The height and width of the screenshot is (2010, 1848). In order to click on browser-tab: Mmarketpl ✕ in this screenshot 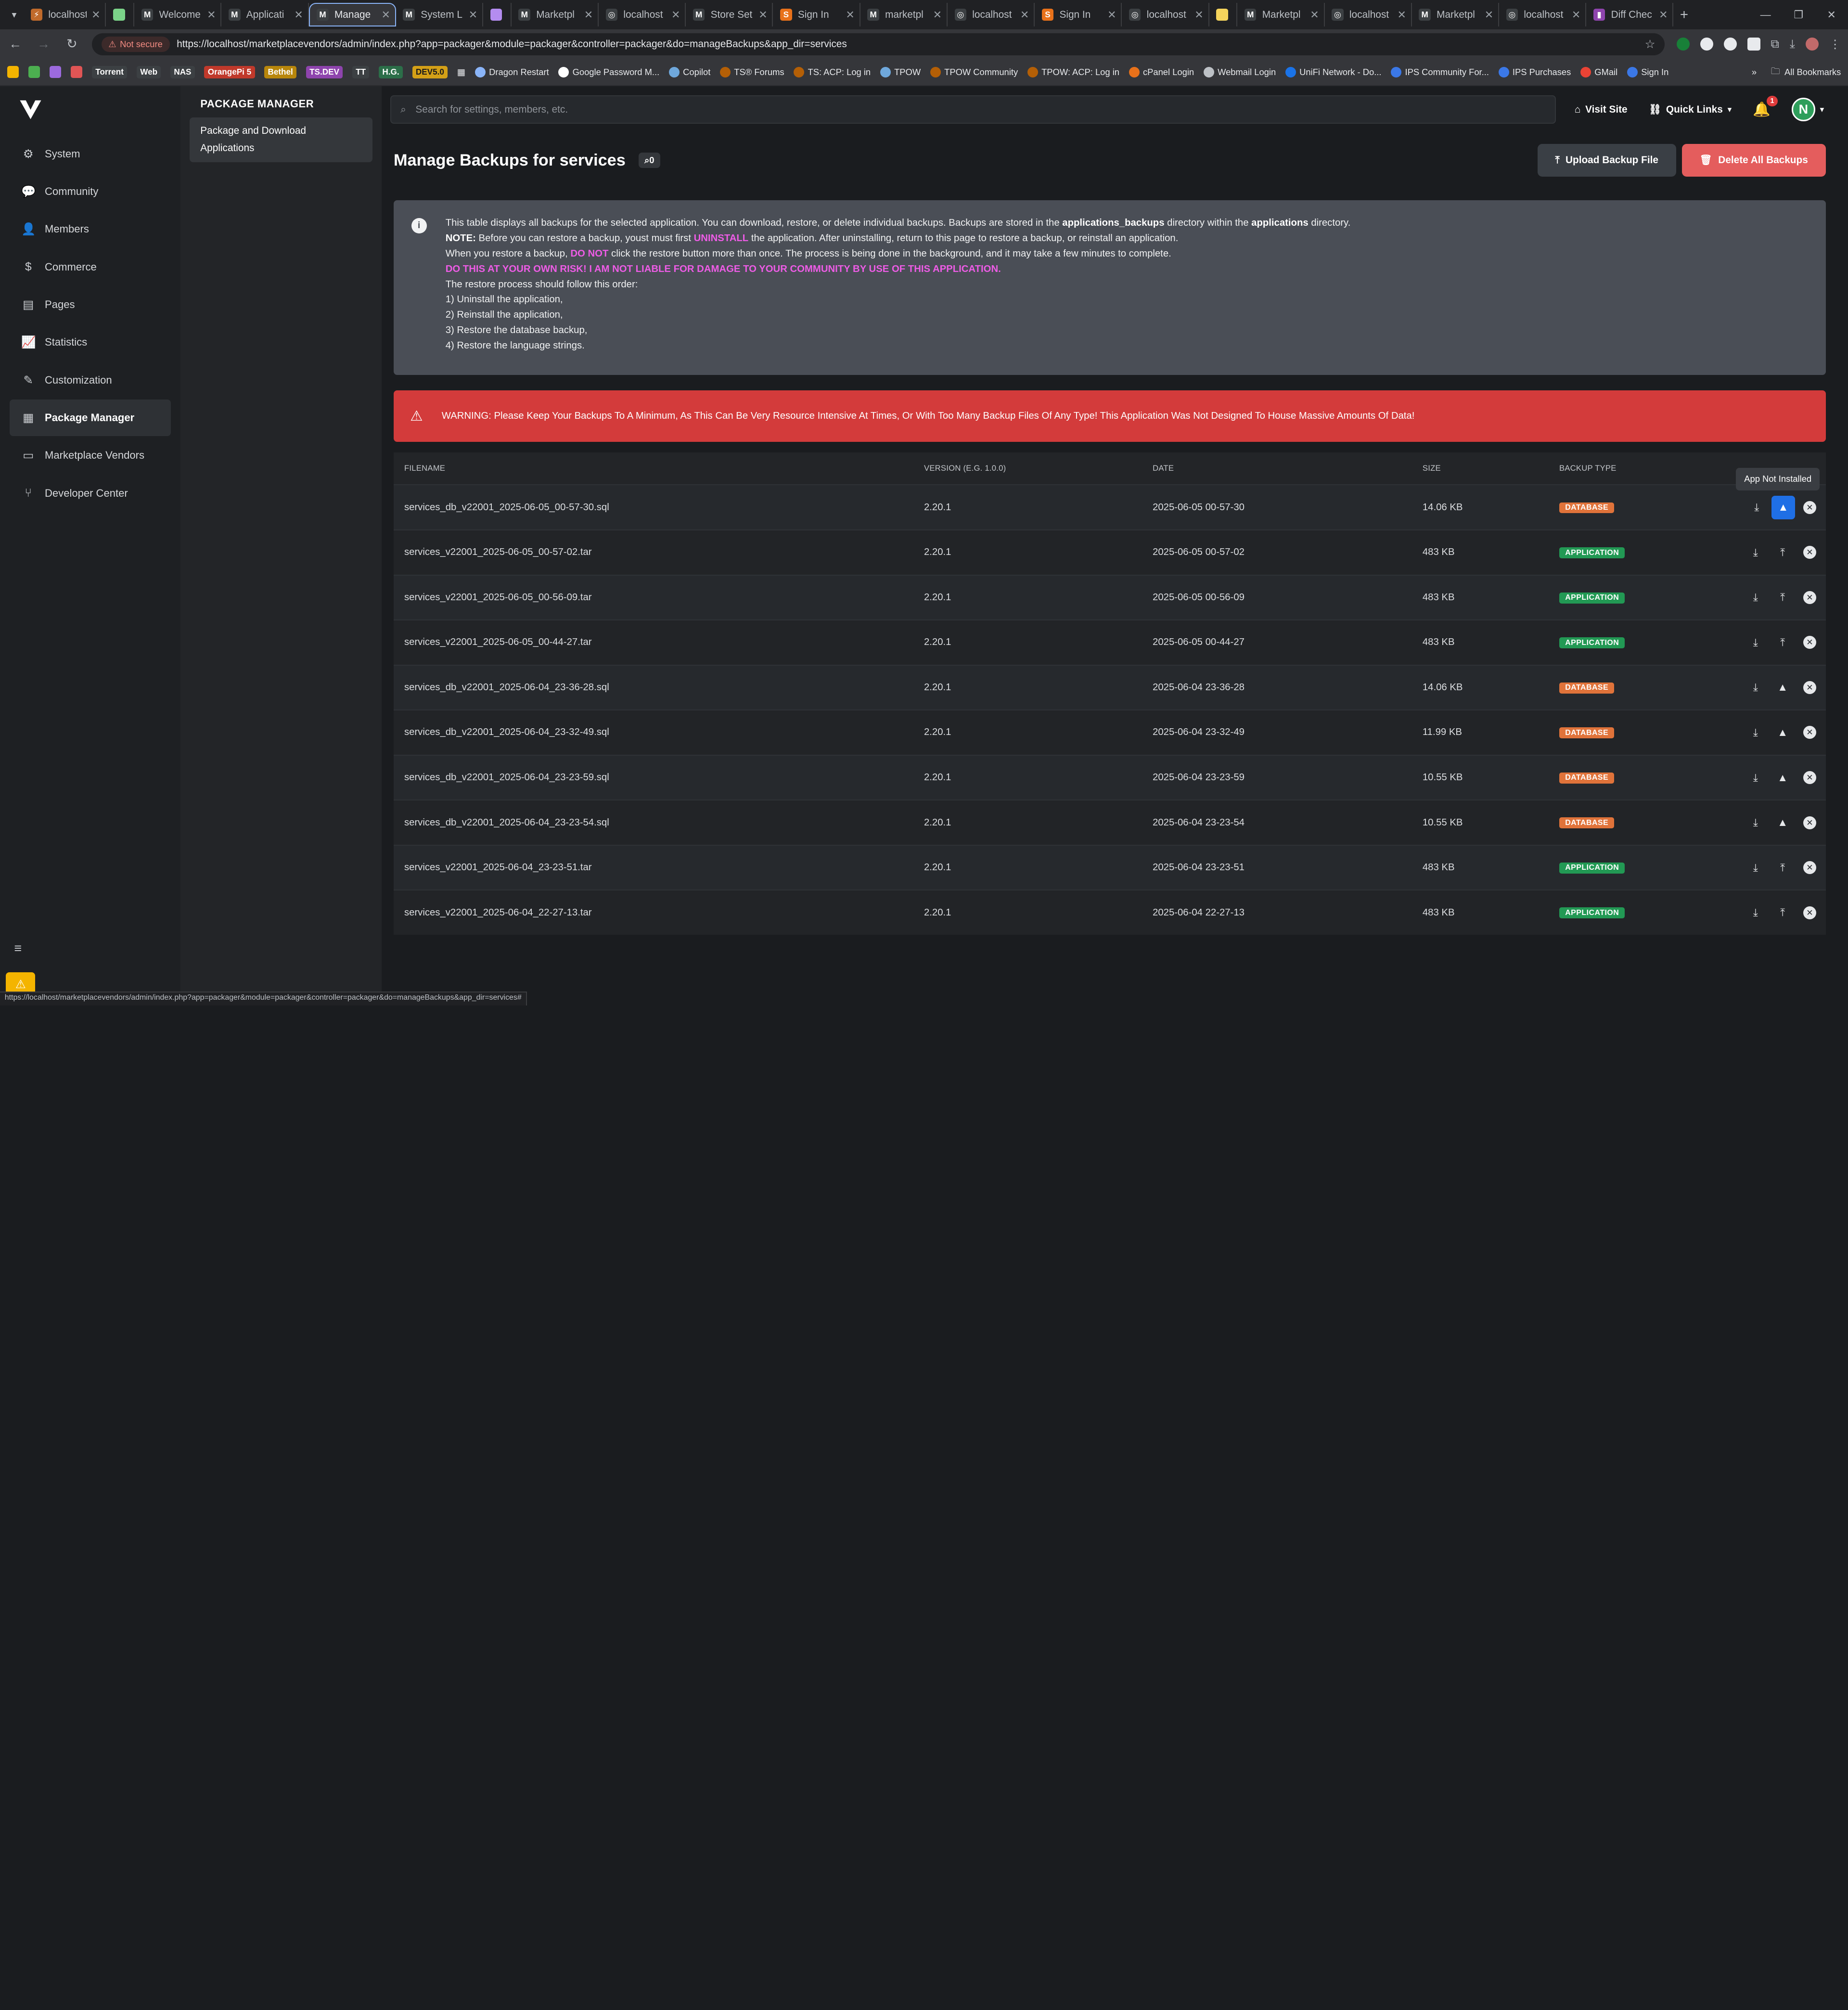, I will do `click(904, 15)`.